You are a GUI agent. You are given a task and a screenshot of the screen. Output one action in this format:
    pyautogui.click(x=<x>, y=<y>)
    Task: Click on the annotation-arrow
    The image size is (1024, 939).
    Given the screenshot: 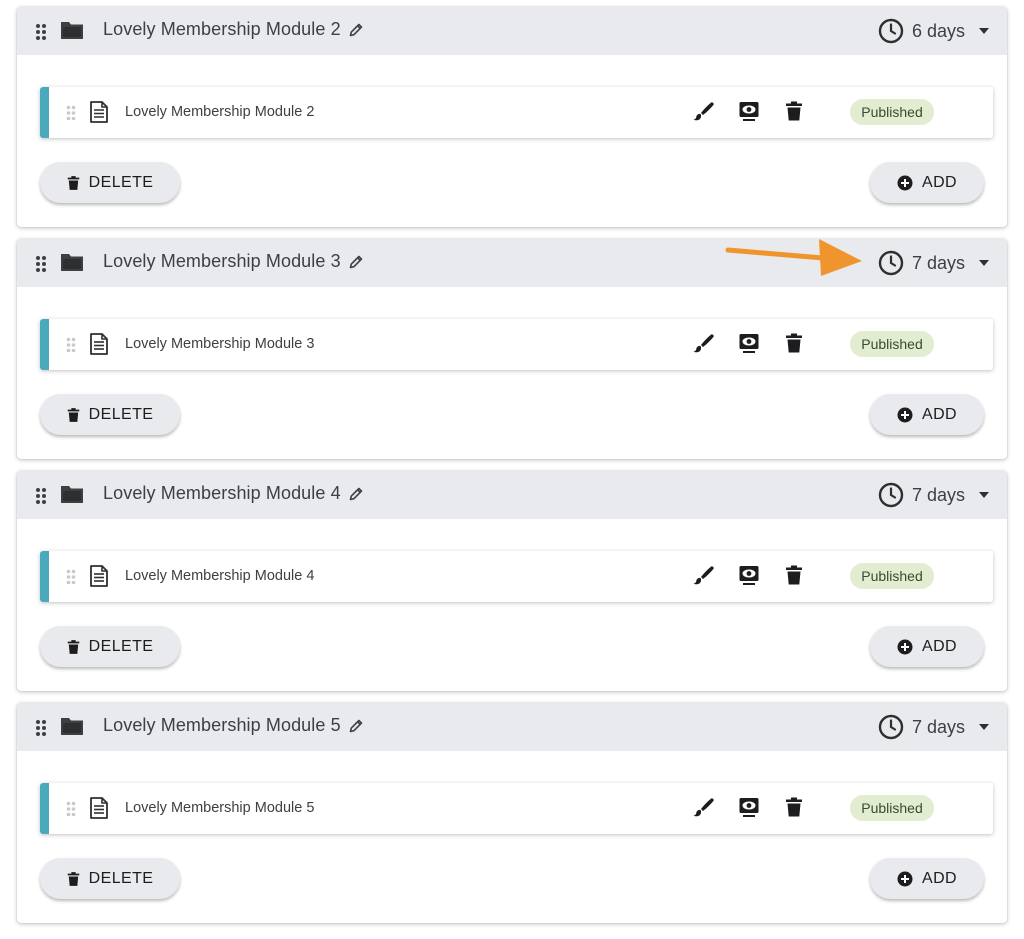 What is the action you would take?
    pyautogui.click(x=793, y=257)
    